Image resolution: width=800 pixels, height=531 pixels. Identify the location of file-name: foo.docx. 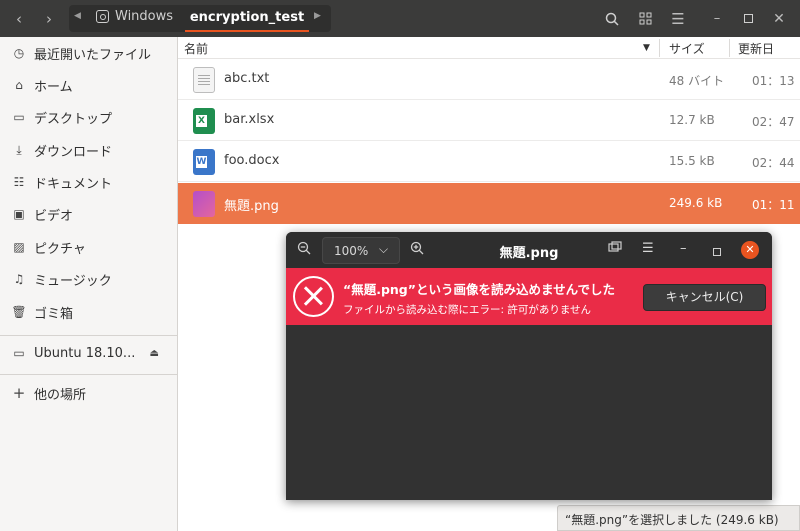
(252, 160).